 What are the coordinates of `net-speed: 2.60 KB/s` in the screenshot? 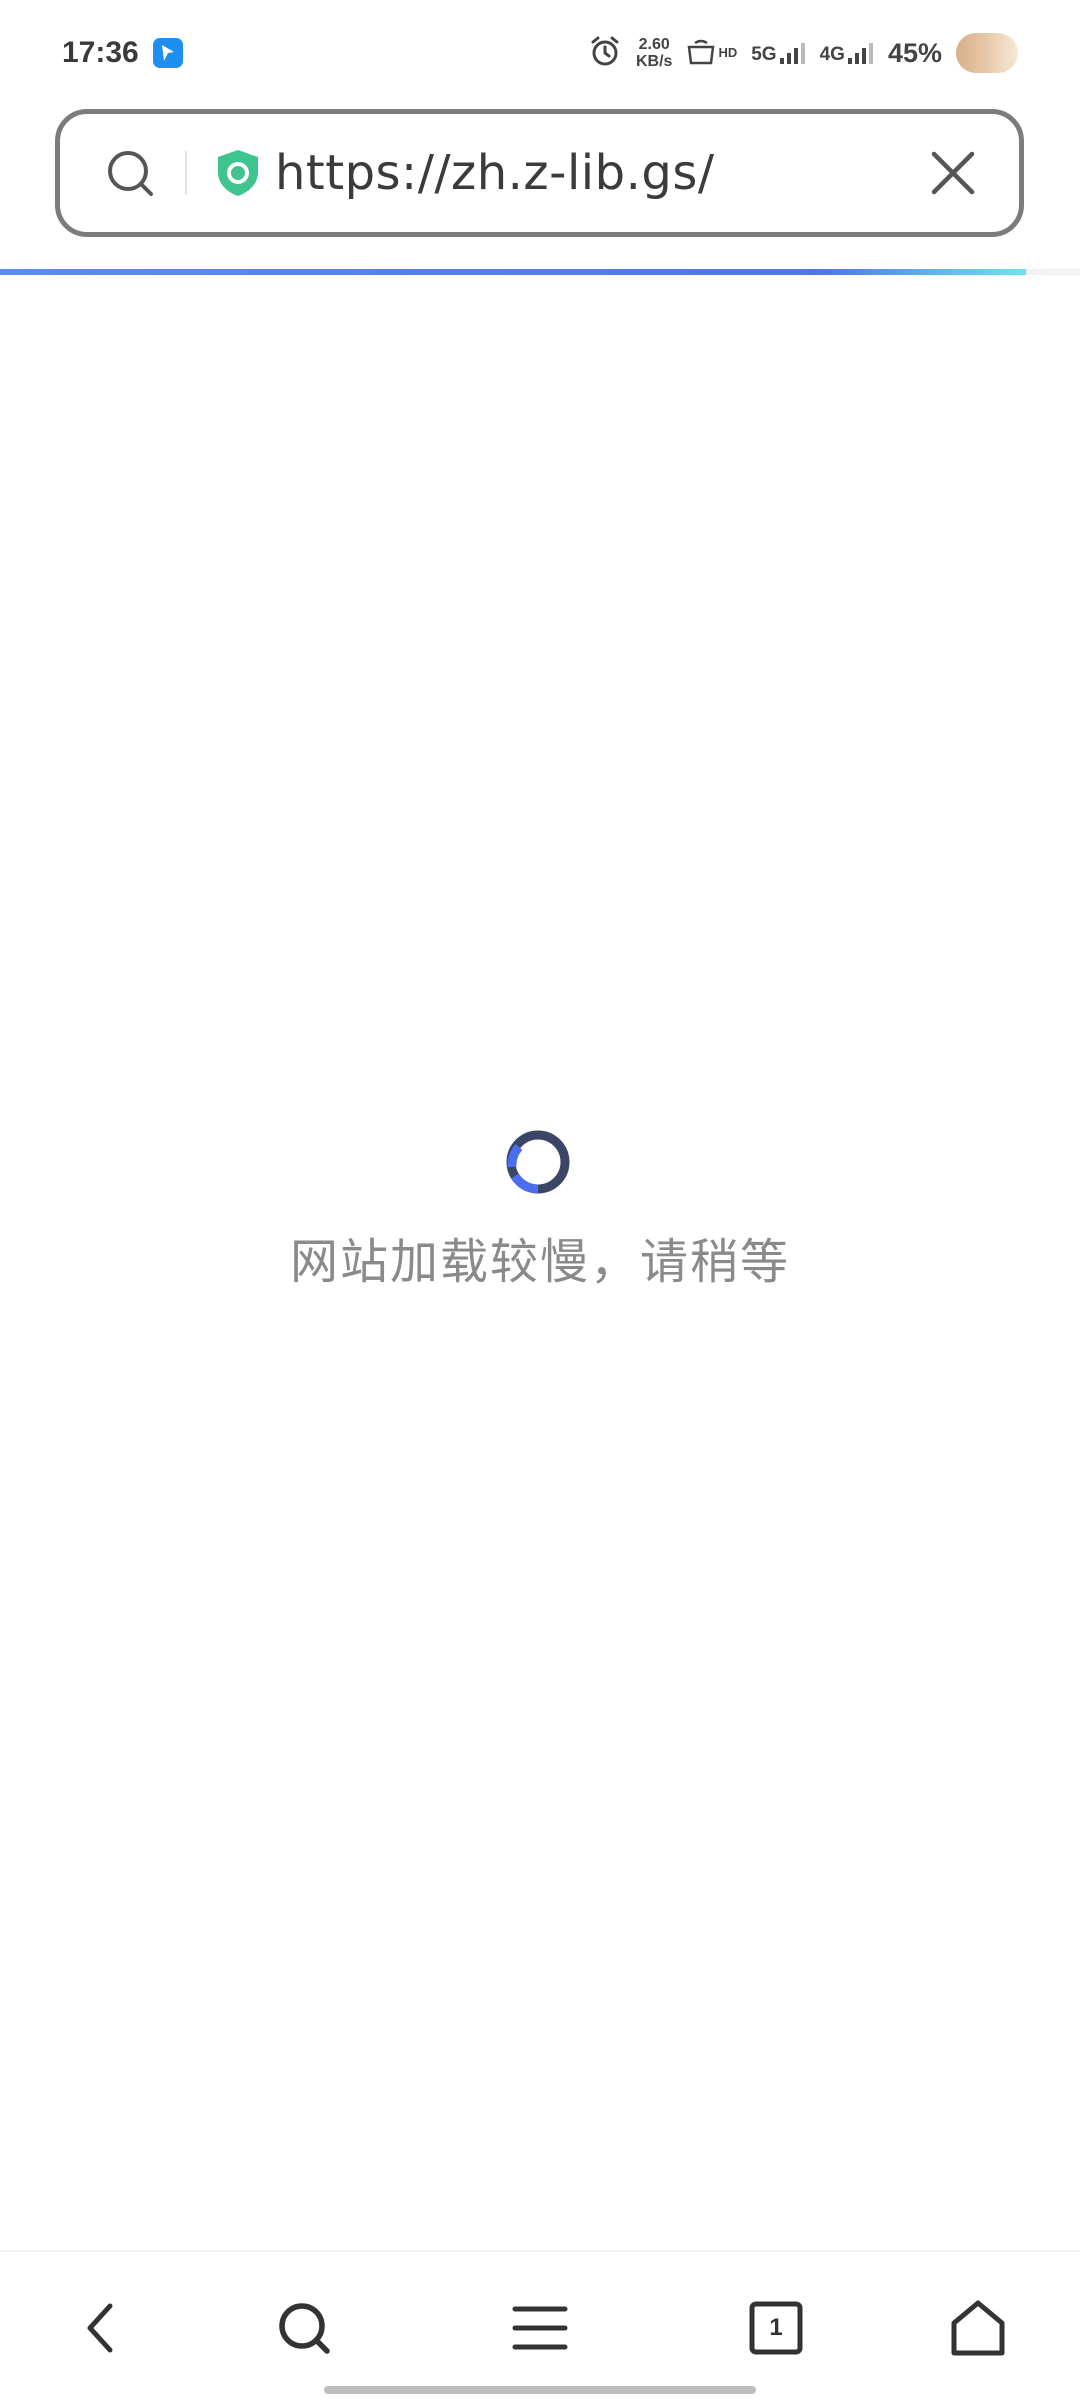 It's located at (654, 53).